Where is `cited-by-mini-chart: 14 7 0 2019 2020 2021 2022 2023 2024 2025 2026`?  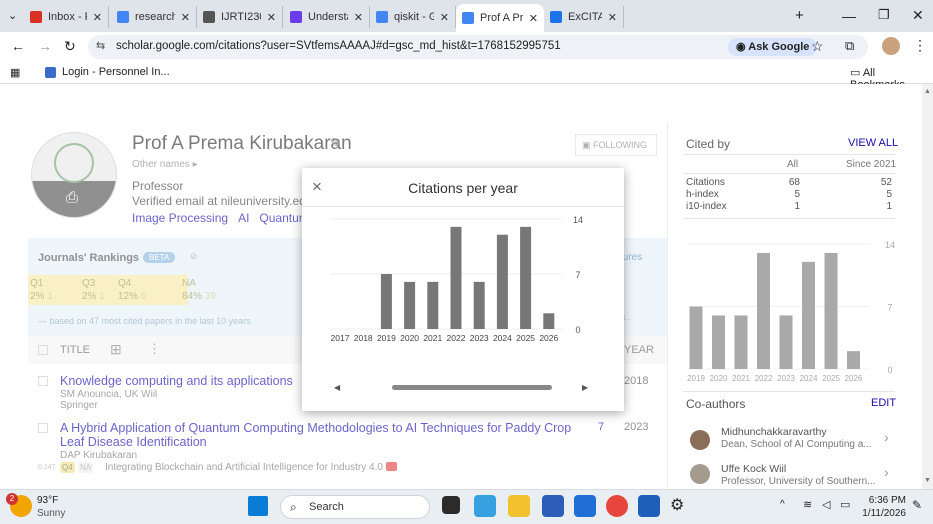 cited-by-mini-chart: 14 7 0 2019 2020 2021 2022 2023 2024 2025 2026 is located at coordinates (790, 309).